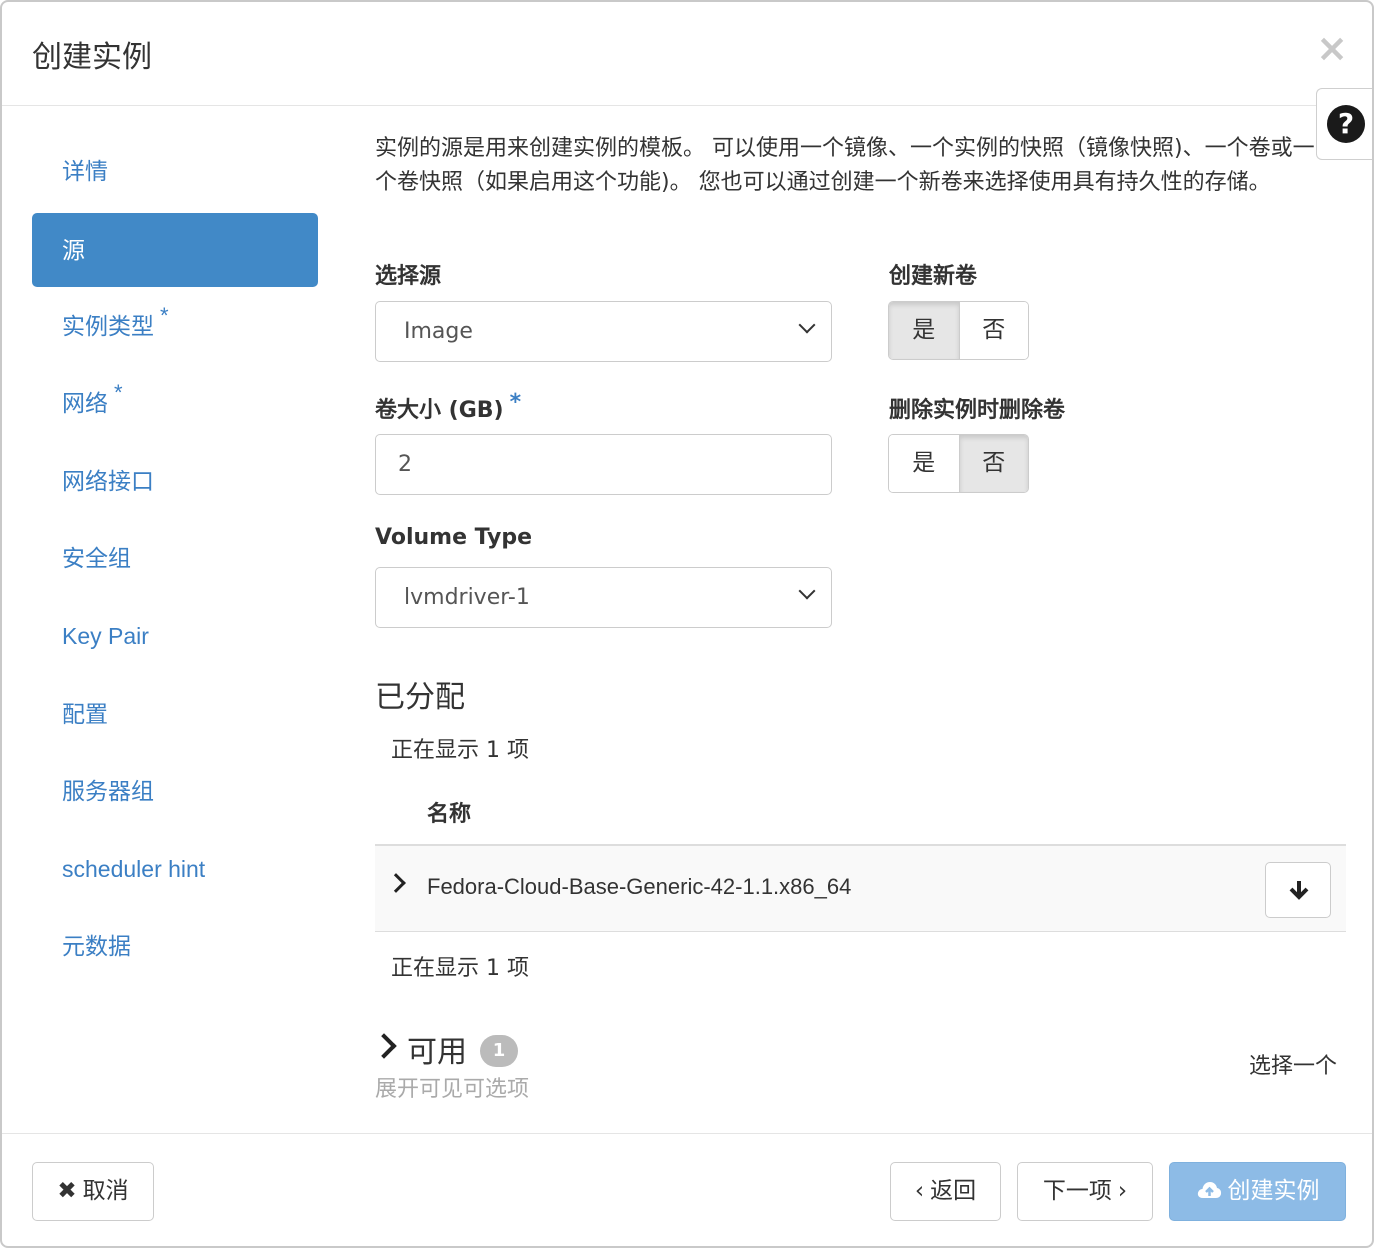  What do you see at coordinates (467, 597) in the screenshot?
I see `volume-type-value: lvmdriver-1` at bounding box center [467, 597].